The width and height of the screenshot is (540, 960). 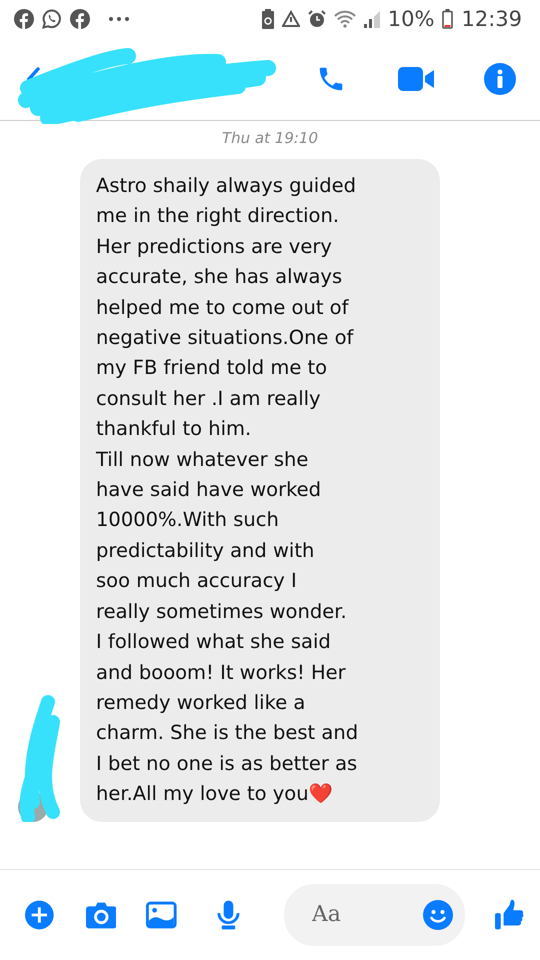 What do you see at coordinates (509, 914) in the screenshot?
I see `thumbs-up-icon` at bounding box center [509, 914].